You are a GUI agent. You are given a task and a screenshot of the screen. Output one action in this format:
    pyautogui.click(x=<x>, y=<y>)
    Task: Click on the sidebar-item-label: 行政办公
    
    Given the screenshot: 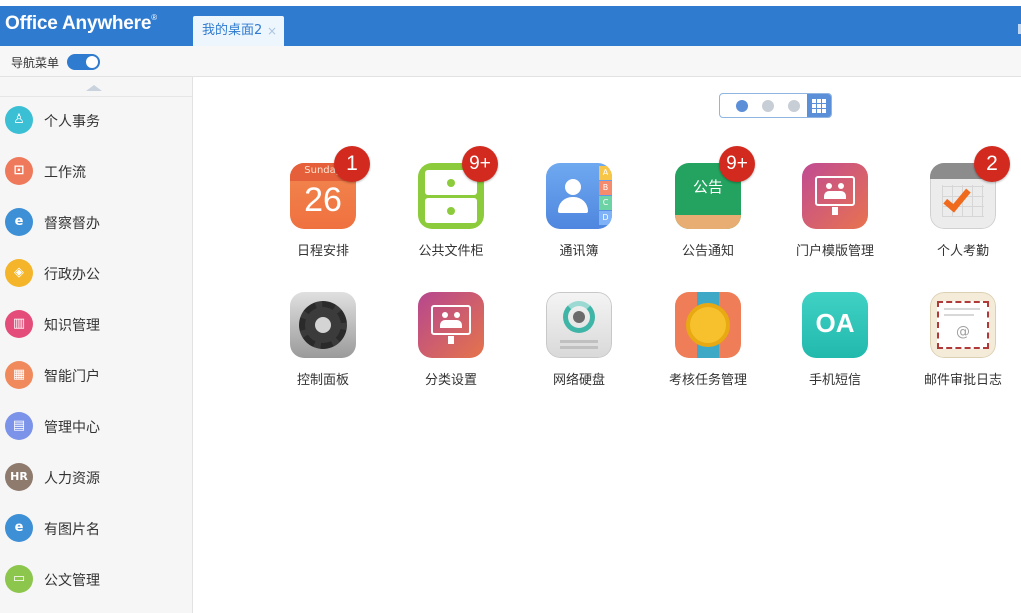 What is the action you would take?
    pyautogui.click(x=72, y=275)
    